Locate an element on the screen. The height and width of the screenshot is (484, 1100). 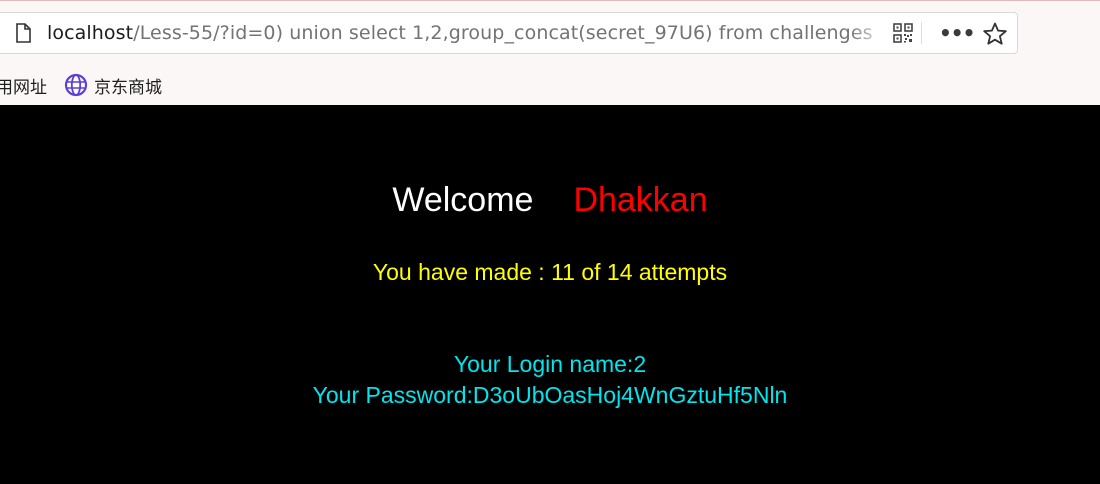
login-name-value: 2 is located at coordinates (640, 364).